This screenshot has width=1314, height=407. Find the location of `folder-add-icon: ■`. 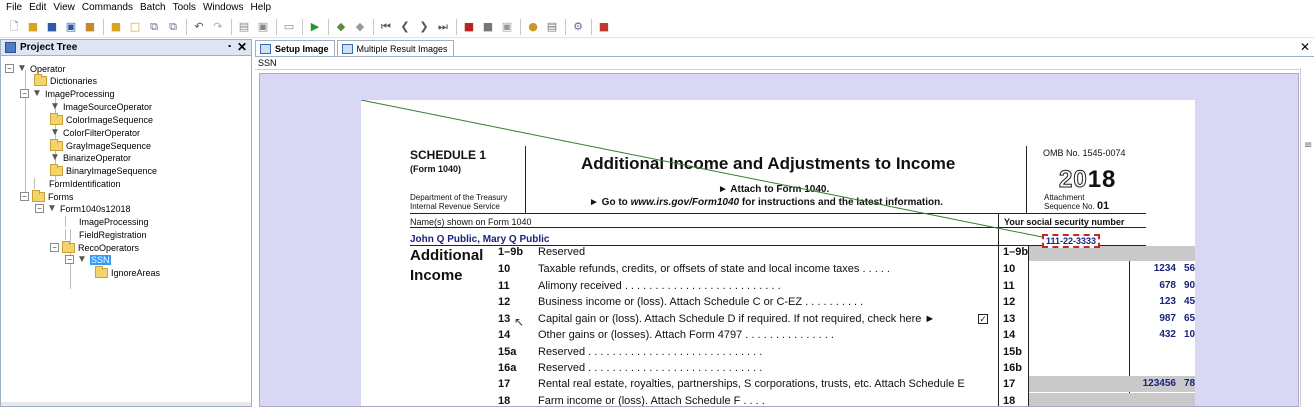

folder-add-icon: ■ is located at coordinates (116, 27).